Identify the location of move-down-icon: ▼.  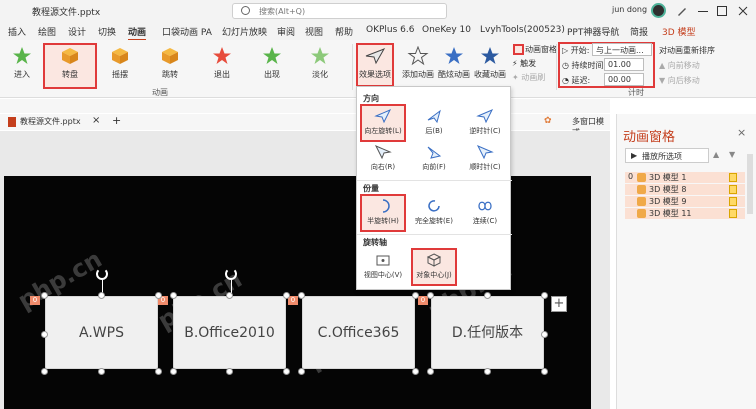
(732, 154).